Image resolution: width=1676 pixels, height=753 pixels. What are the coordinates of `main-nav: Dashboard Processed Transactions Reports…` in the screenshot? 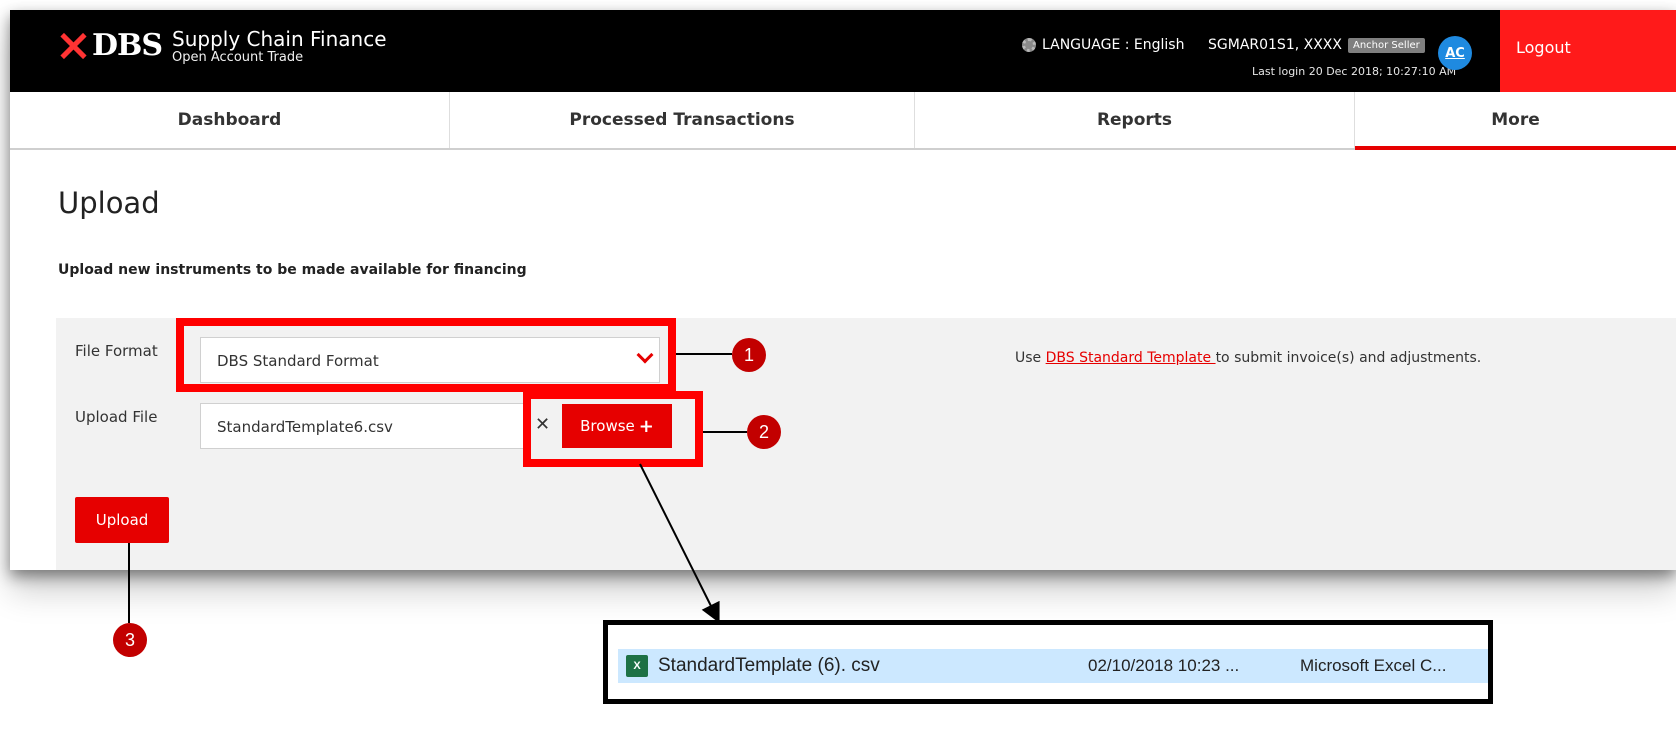 It's located at (843, 121).